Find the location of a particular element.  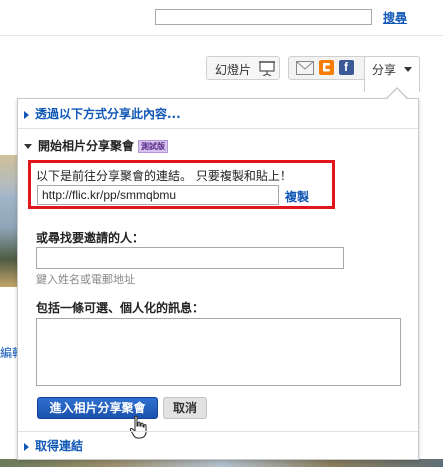

header-divider is located at coordinates (221, 35).